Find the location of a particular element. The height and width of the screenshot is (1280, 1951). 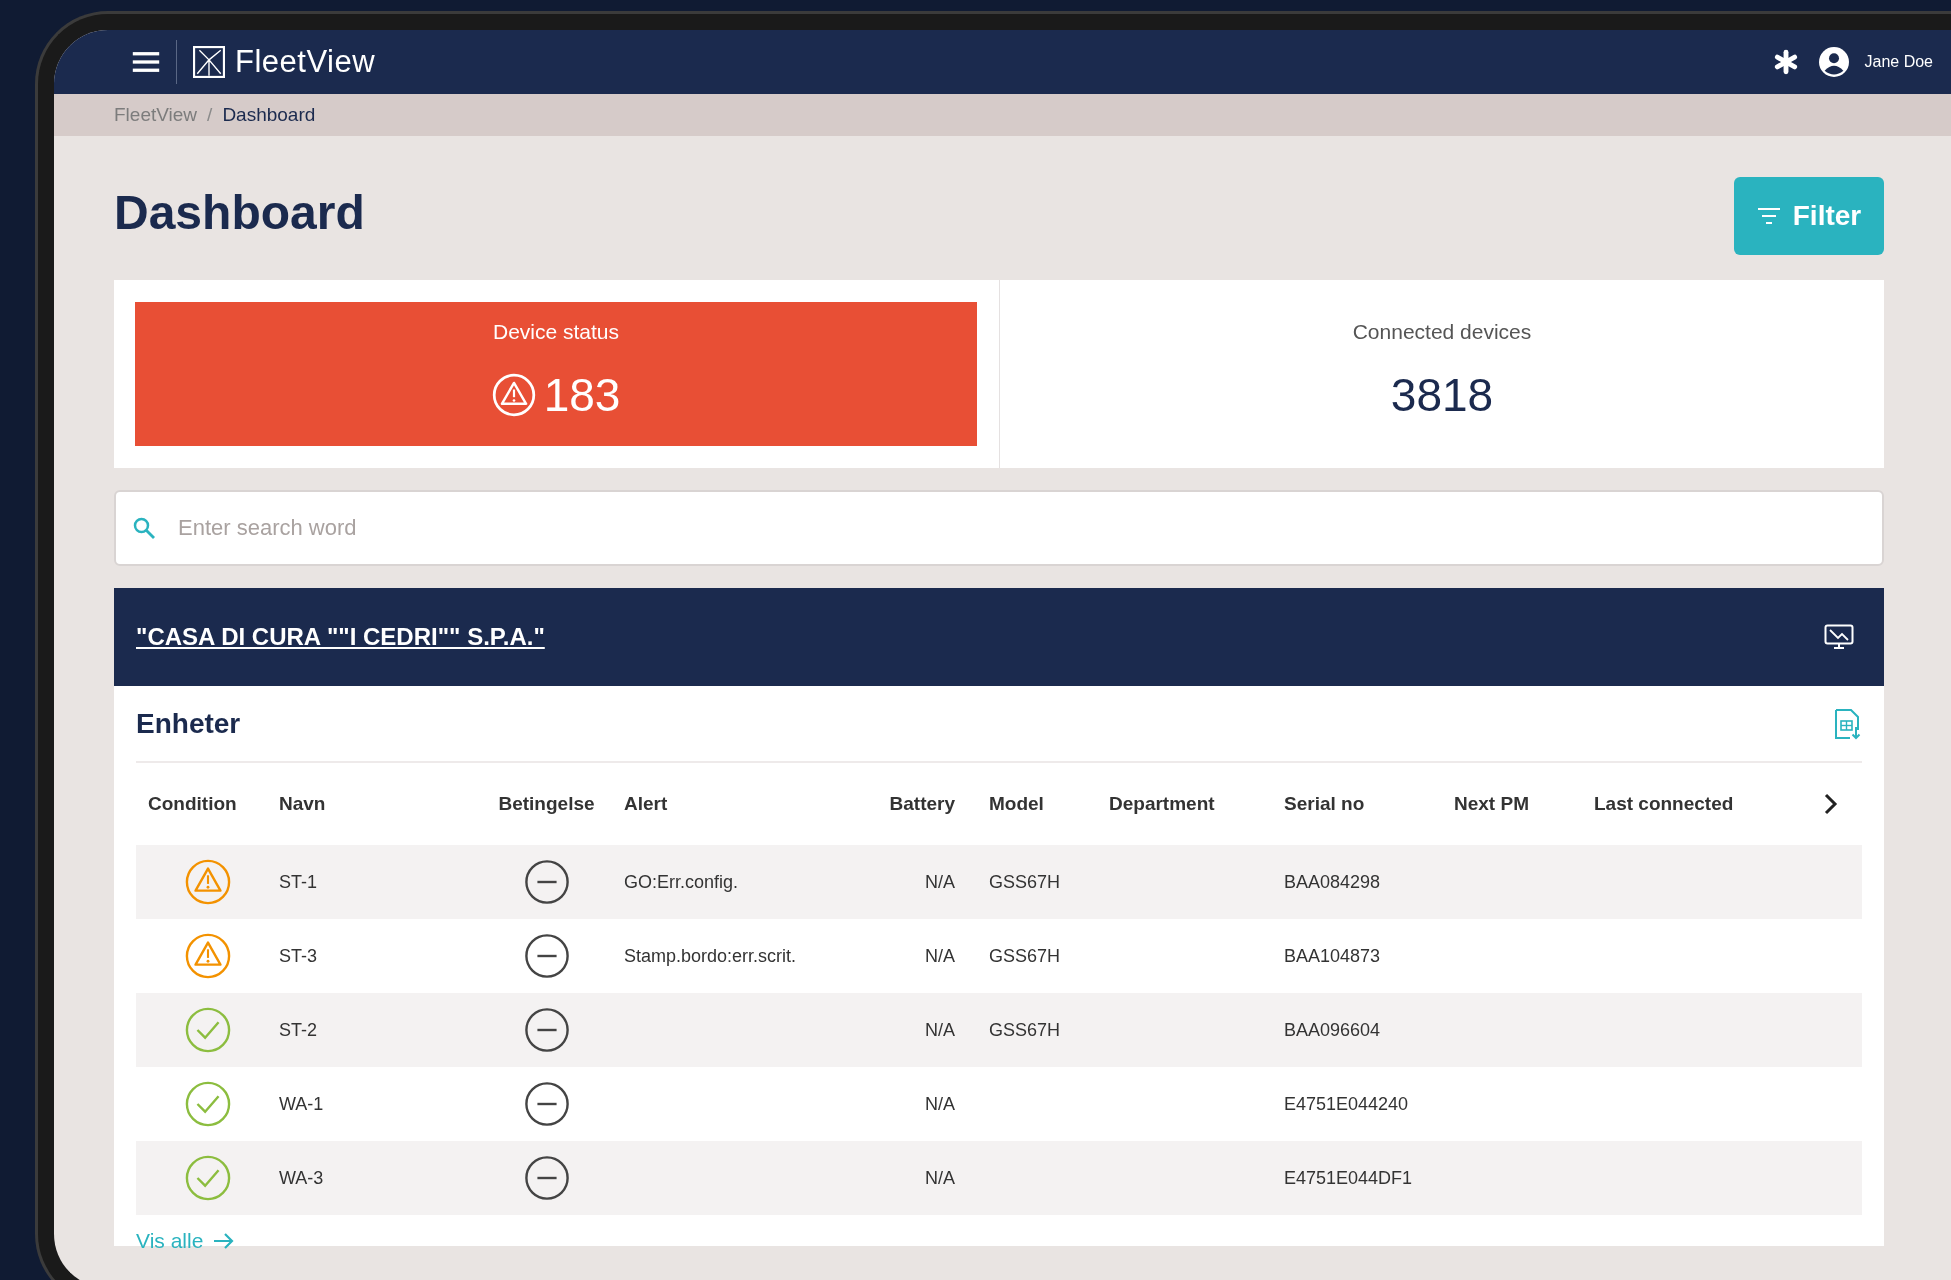

column-header: Condition is located at coordinates (207, 804).